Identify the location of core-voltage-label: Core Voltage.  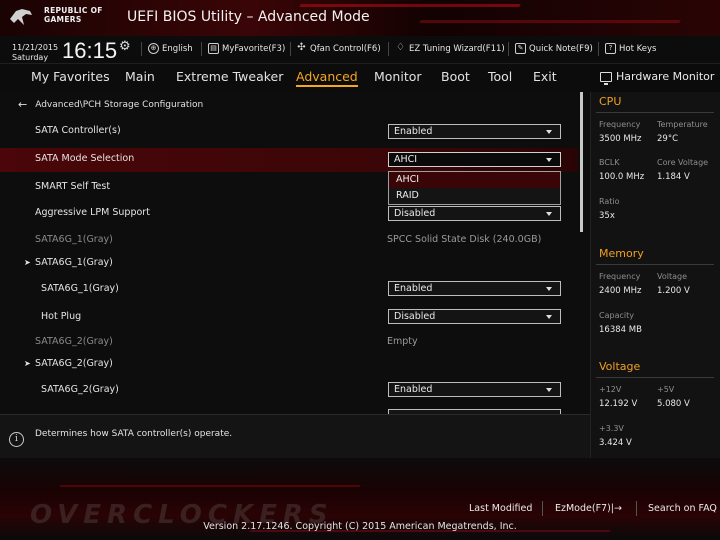
(683, 162).